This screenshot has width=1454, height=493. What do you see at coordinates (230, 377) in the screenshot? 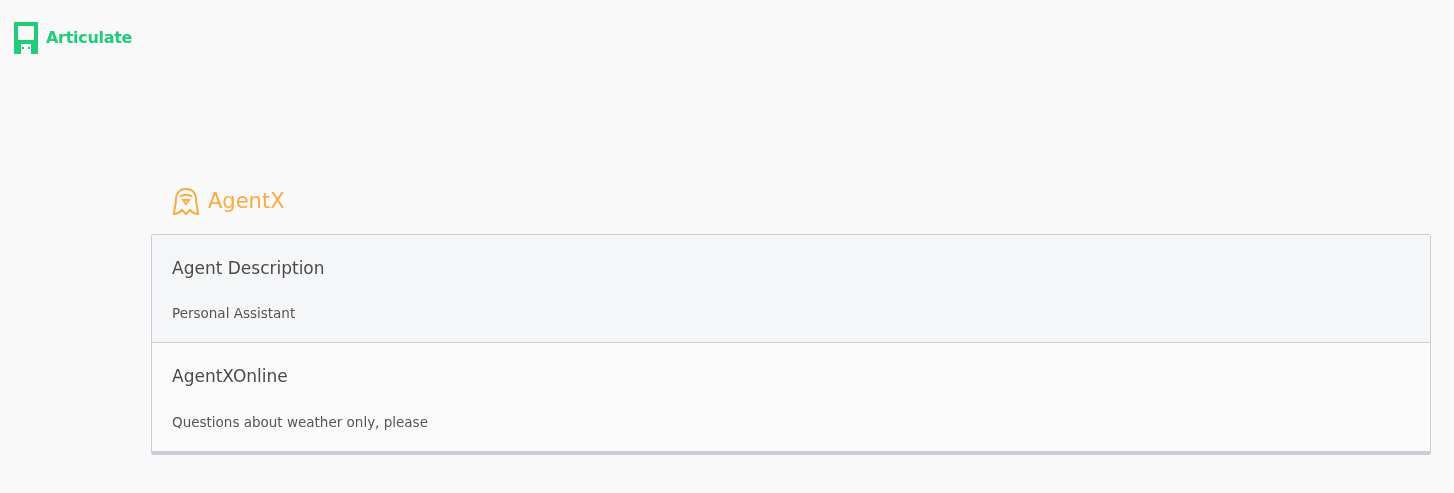
I see `section-title: AgentXOnline` at bounding box center [230, 377].